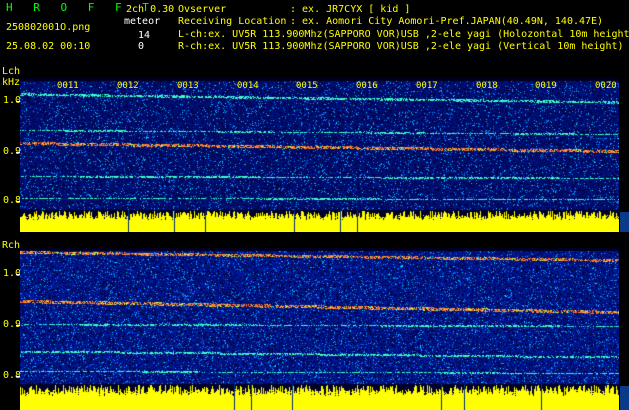 The width and height of the screenshot is (629, 410). I want to click on lch-time-label: 0011, so click(68, 86).